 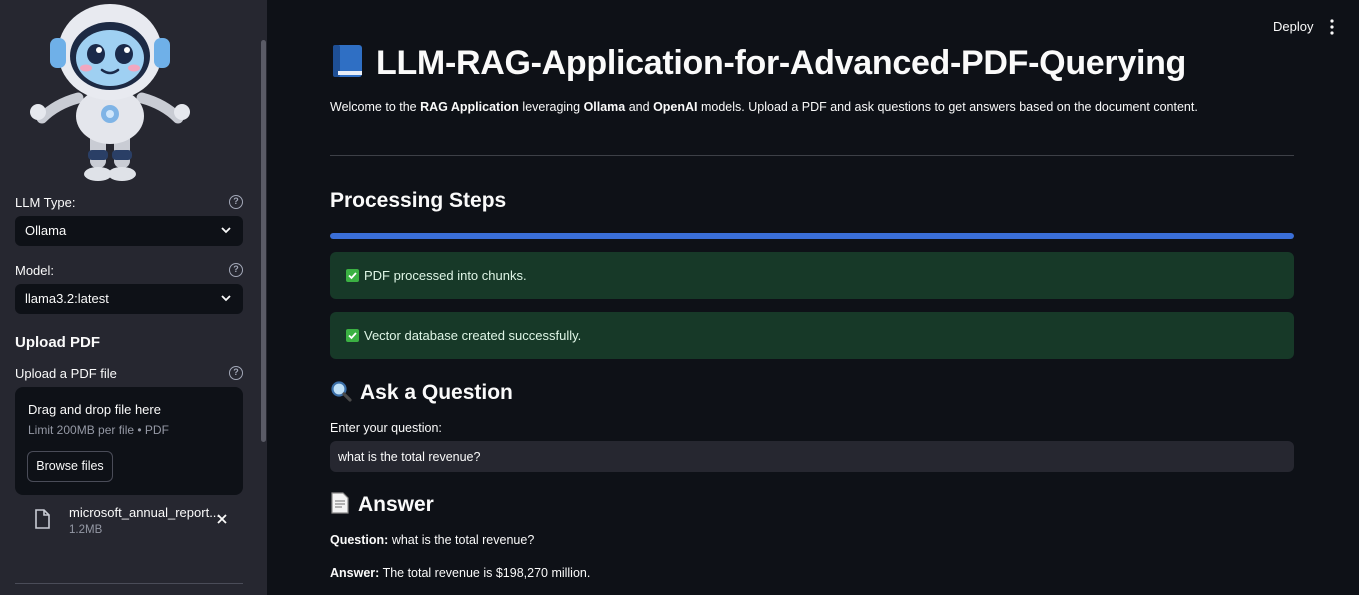 I want to click on sidebar-divider, so click(x=129, y=583).